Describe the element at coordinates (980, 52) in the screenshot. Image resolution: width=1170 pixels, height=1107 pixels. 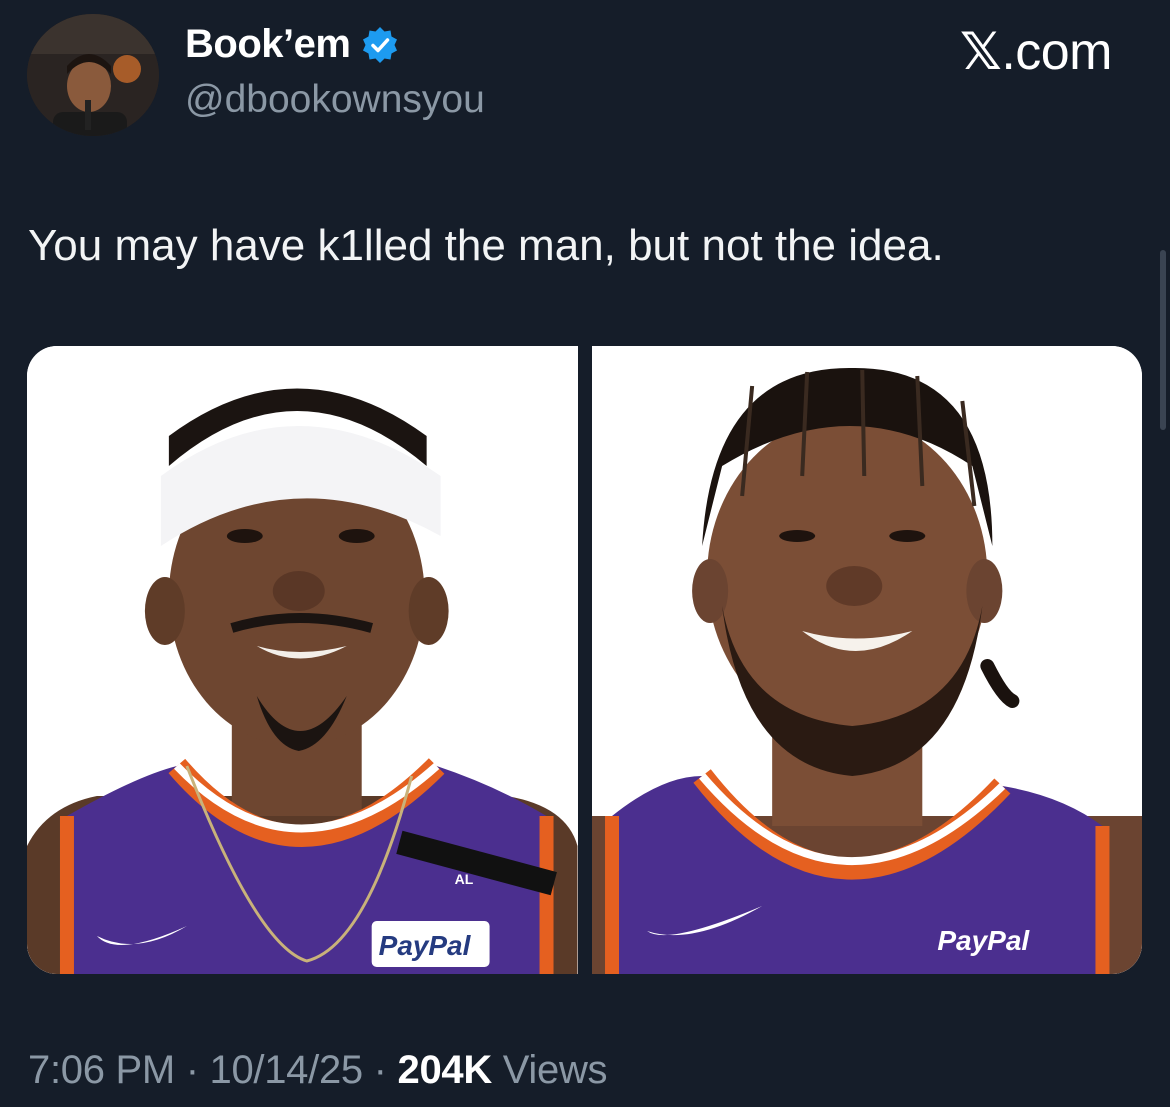
I see `x-glyph: 𝕏` at that location.